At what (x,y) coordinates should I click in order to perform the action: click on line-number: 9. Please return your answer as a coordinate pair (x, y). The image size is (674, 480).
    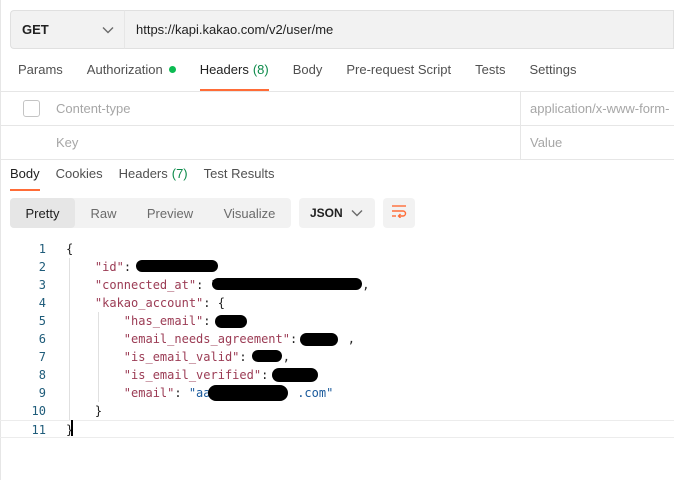
    Looking at the image, I should click on (42, 393).